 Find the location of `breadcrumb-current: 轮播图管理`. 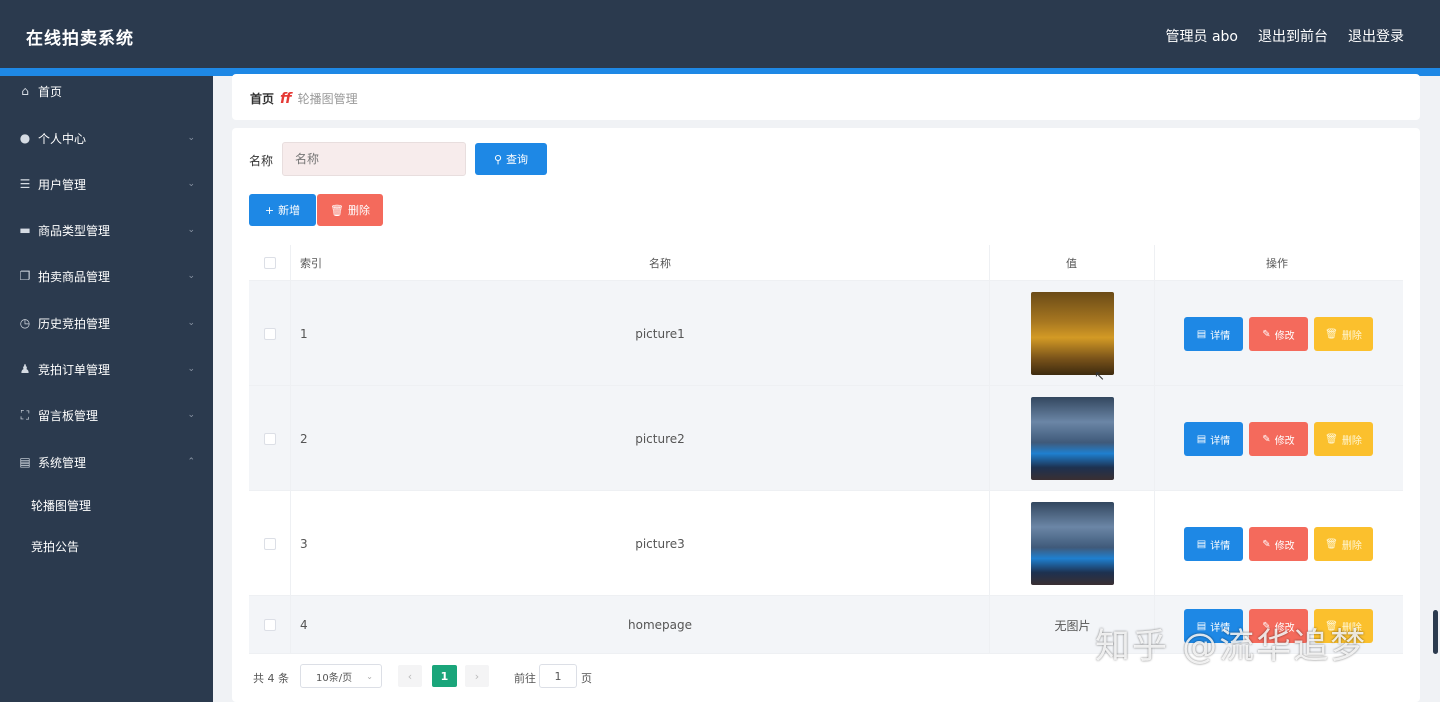

breadcrumb-current: 轮播图管理 is located at coordinates (327, 99).